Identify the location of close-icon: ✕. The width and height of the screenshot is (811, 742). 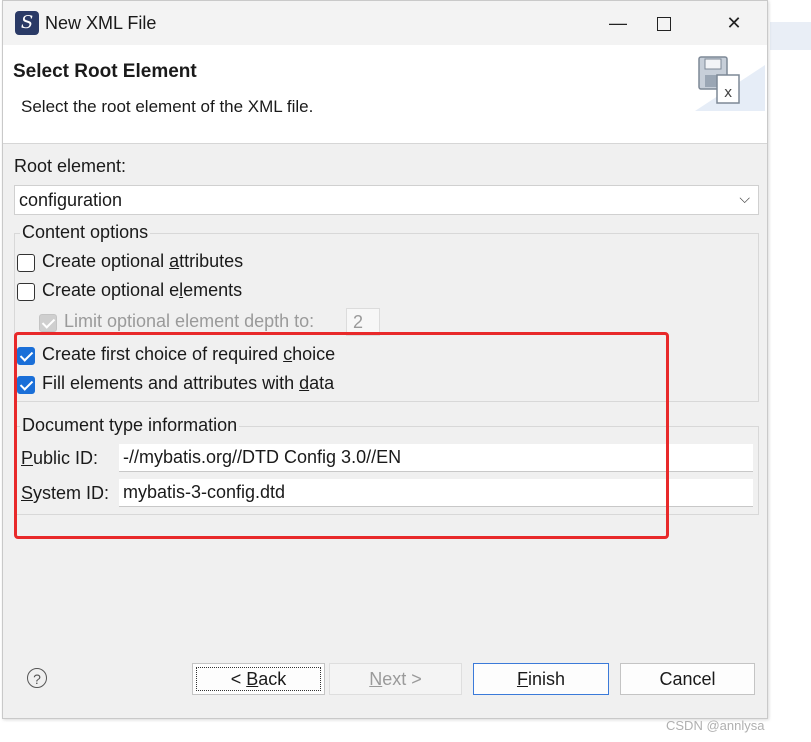
(734, 23).